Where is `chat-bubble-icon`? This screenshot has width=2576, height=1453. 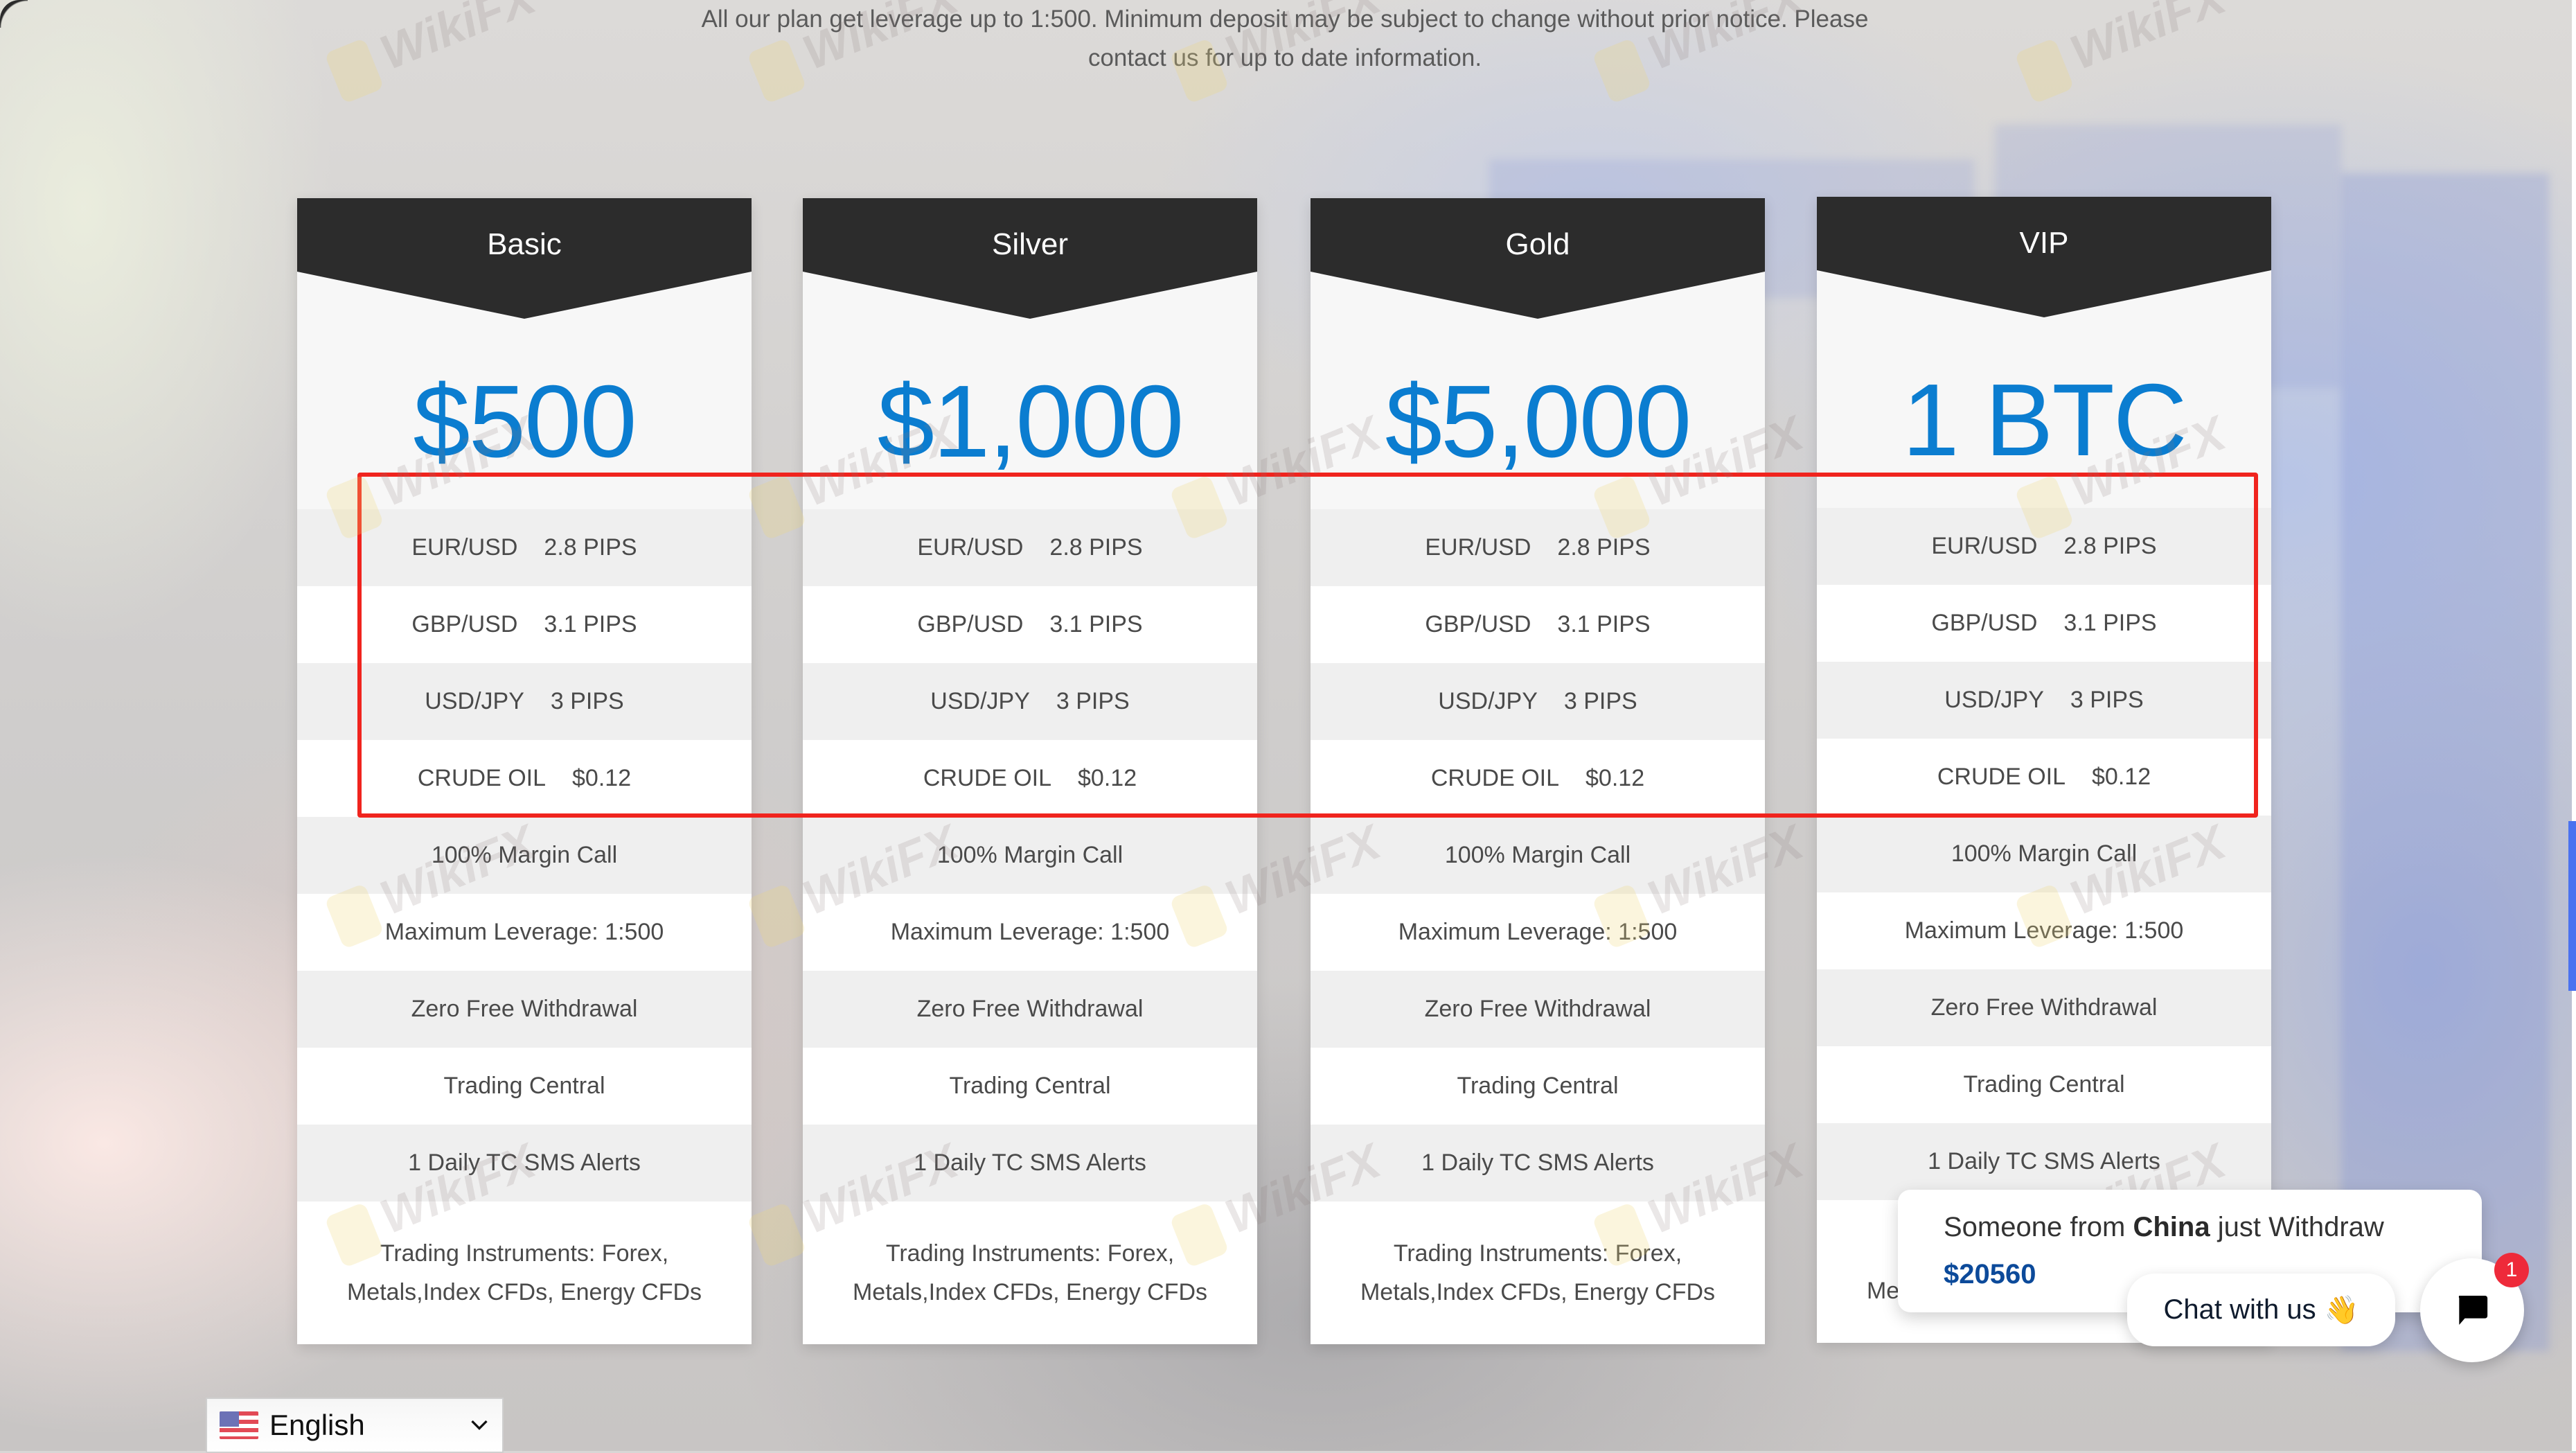 chat-bubble-icon is located at coordinates (2473, 1311).